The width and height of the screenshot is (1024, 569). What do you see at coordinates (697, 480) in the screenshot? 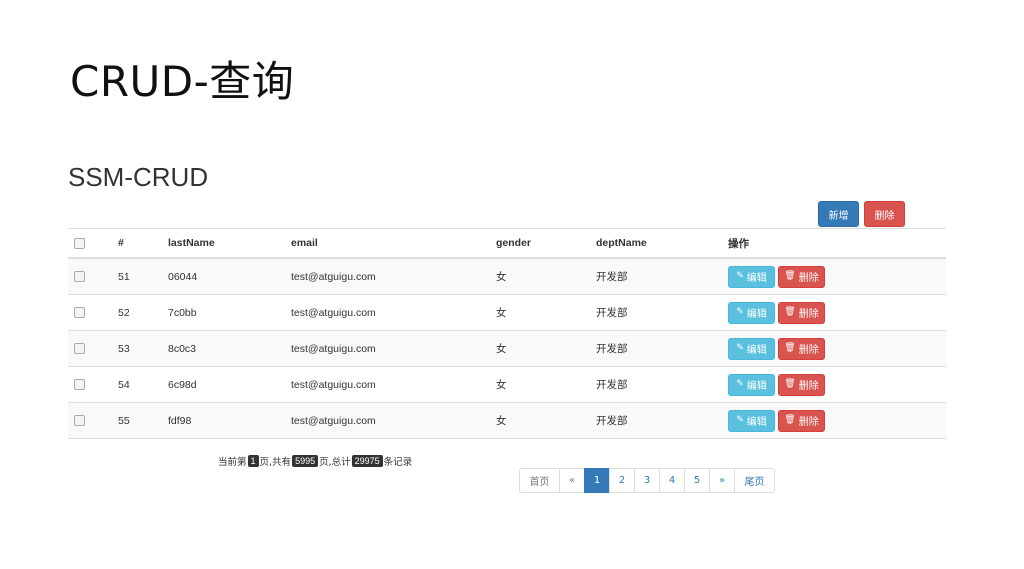
I see `page-link-5: 5` at bounding box center [697, 480].